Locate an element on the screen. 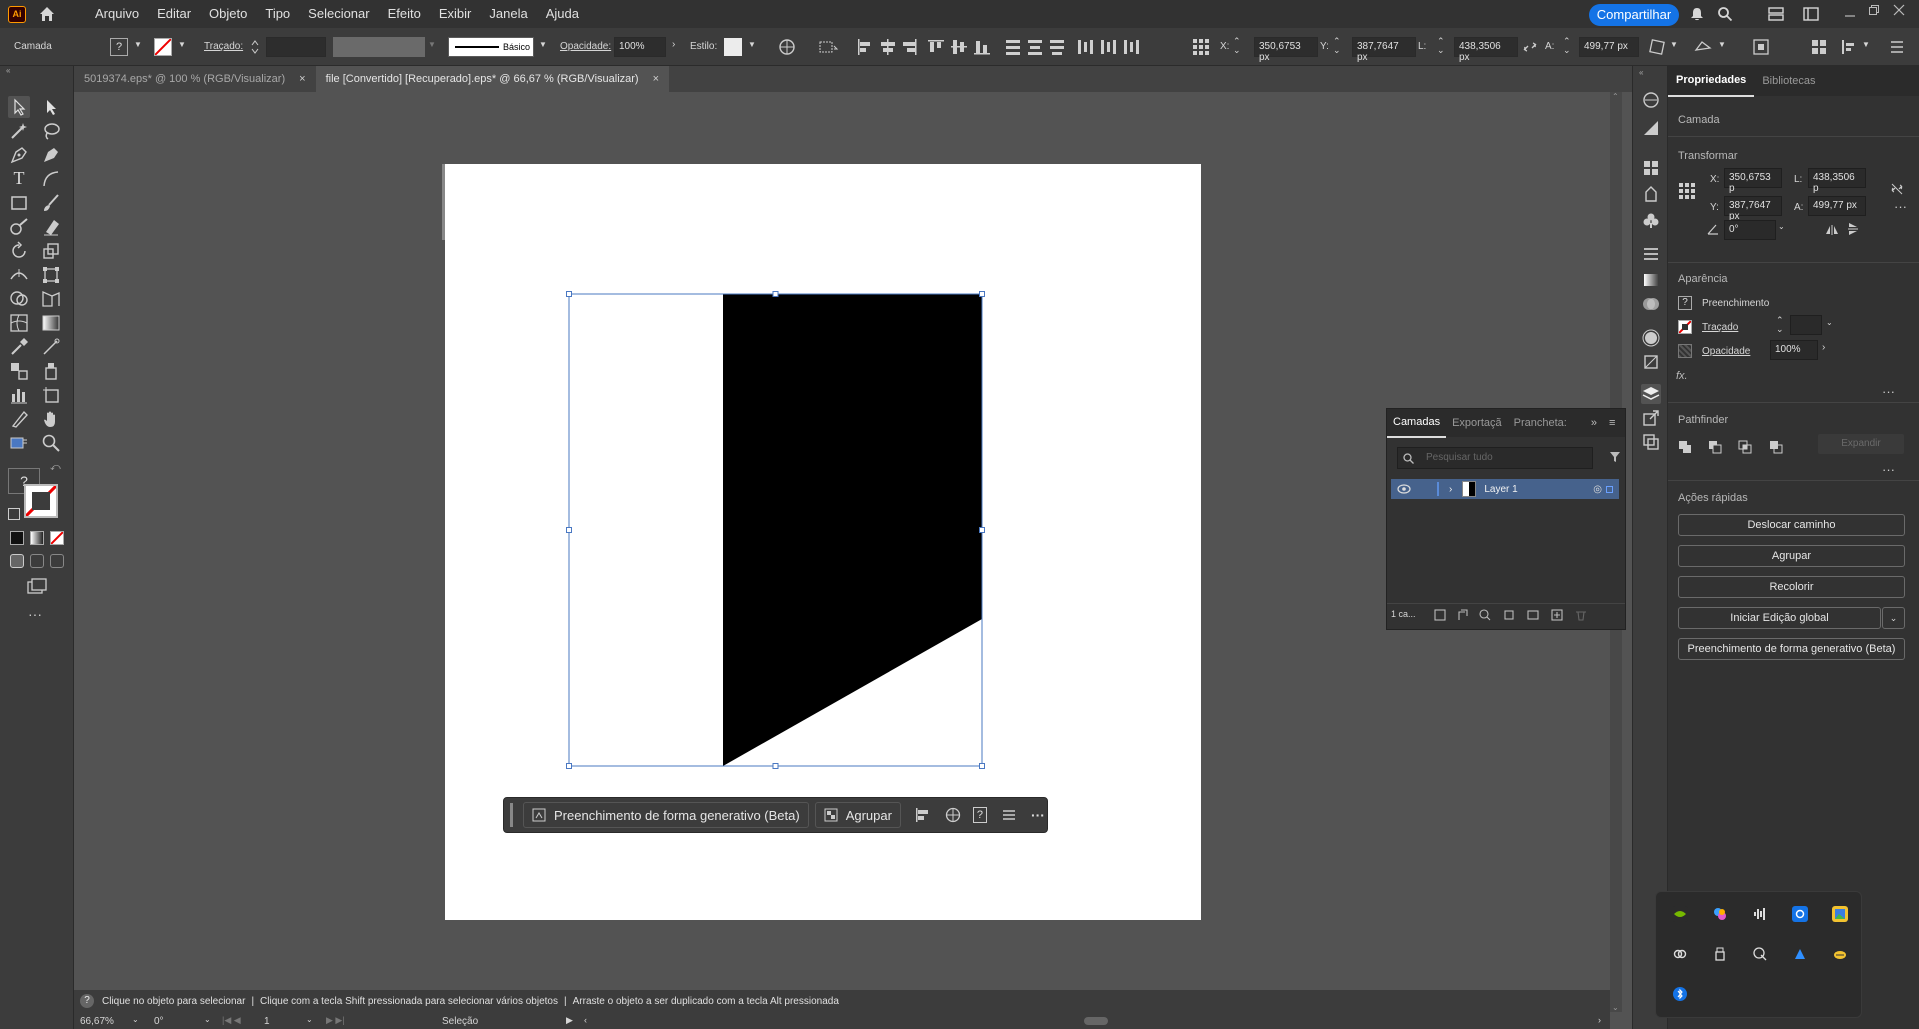 This screenshot has width=1919, height=1029. menu-tipo: Tipo is located at coordinates (277, 14).